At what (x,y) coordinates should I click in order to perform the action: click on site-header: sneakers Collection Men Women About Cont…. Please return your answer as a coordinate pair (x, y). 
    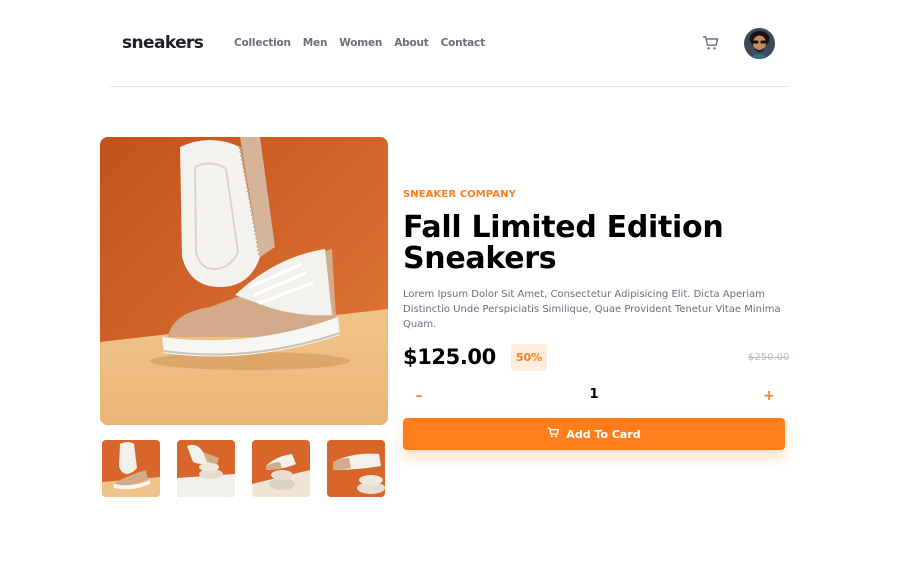
    Looking at the image, I should click on (450, 43).